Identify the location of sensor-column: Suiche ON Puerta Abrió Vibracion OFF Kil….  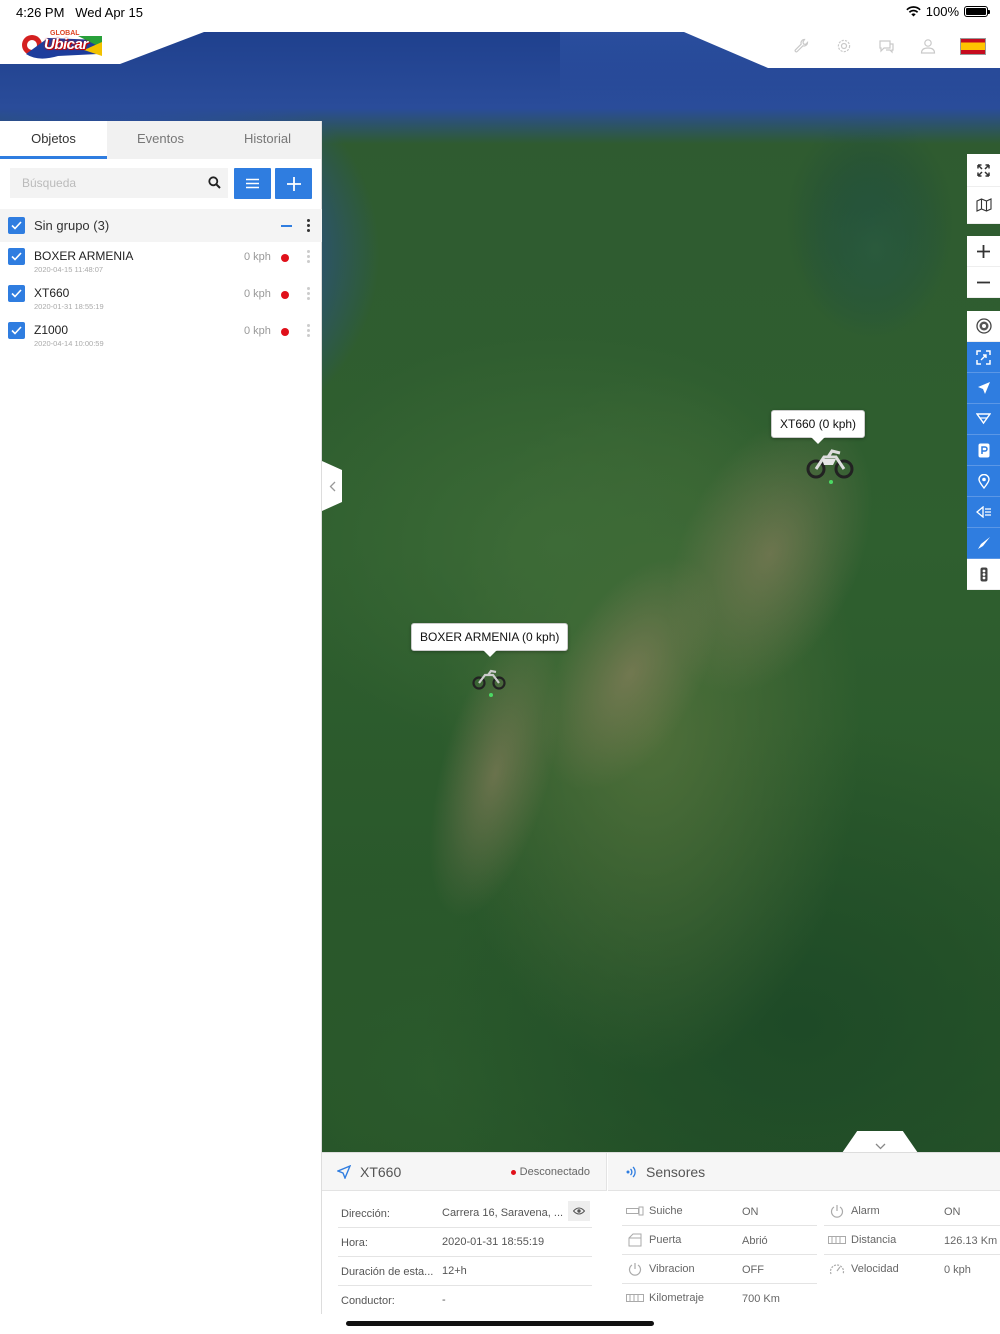
(719, 1255).